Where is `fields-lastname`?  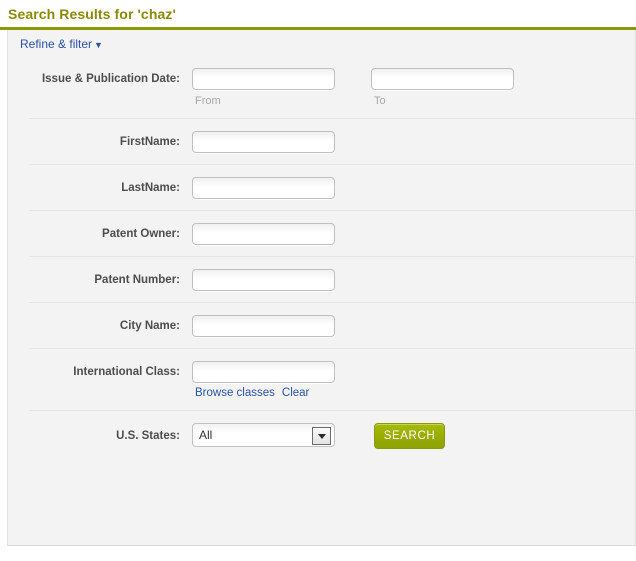
fields-lastname is located at coordinates (413, 188).